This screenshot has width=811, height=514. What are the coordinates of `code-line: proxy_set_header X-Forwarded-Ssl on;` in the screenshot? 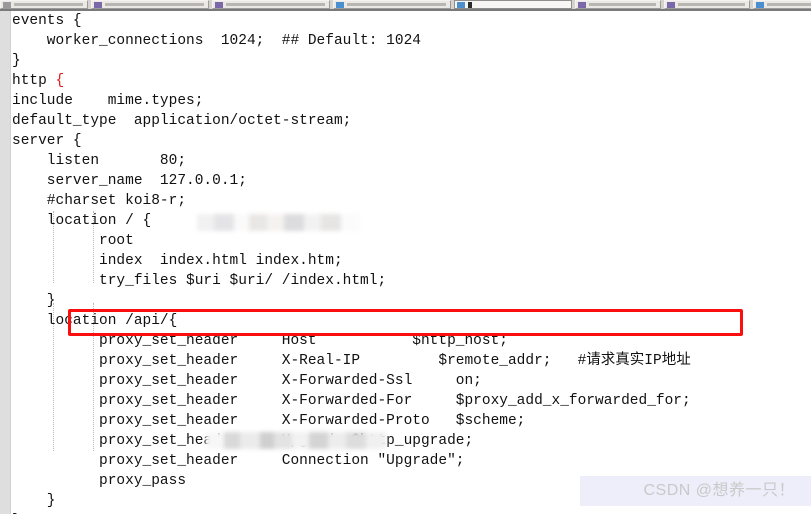 It's located at (411, 381).